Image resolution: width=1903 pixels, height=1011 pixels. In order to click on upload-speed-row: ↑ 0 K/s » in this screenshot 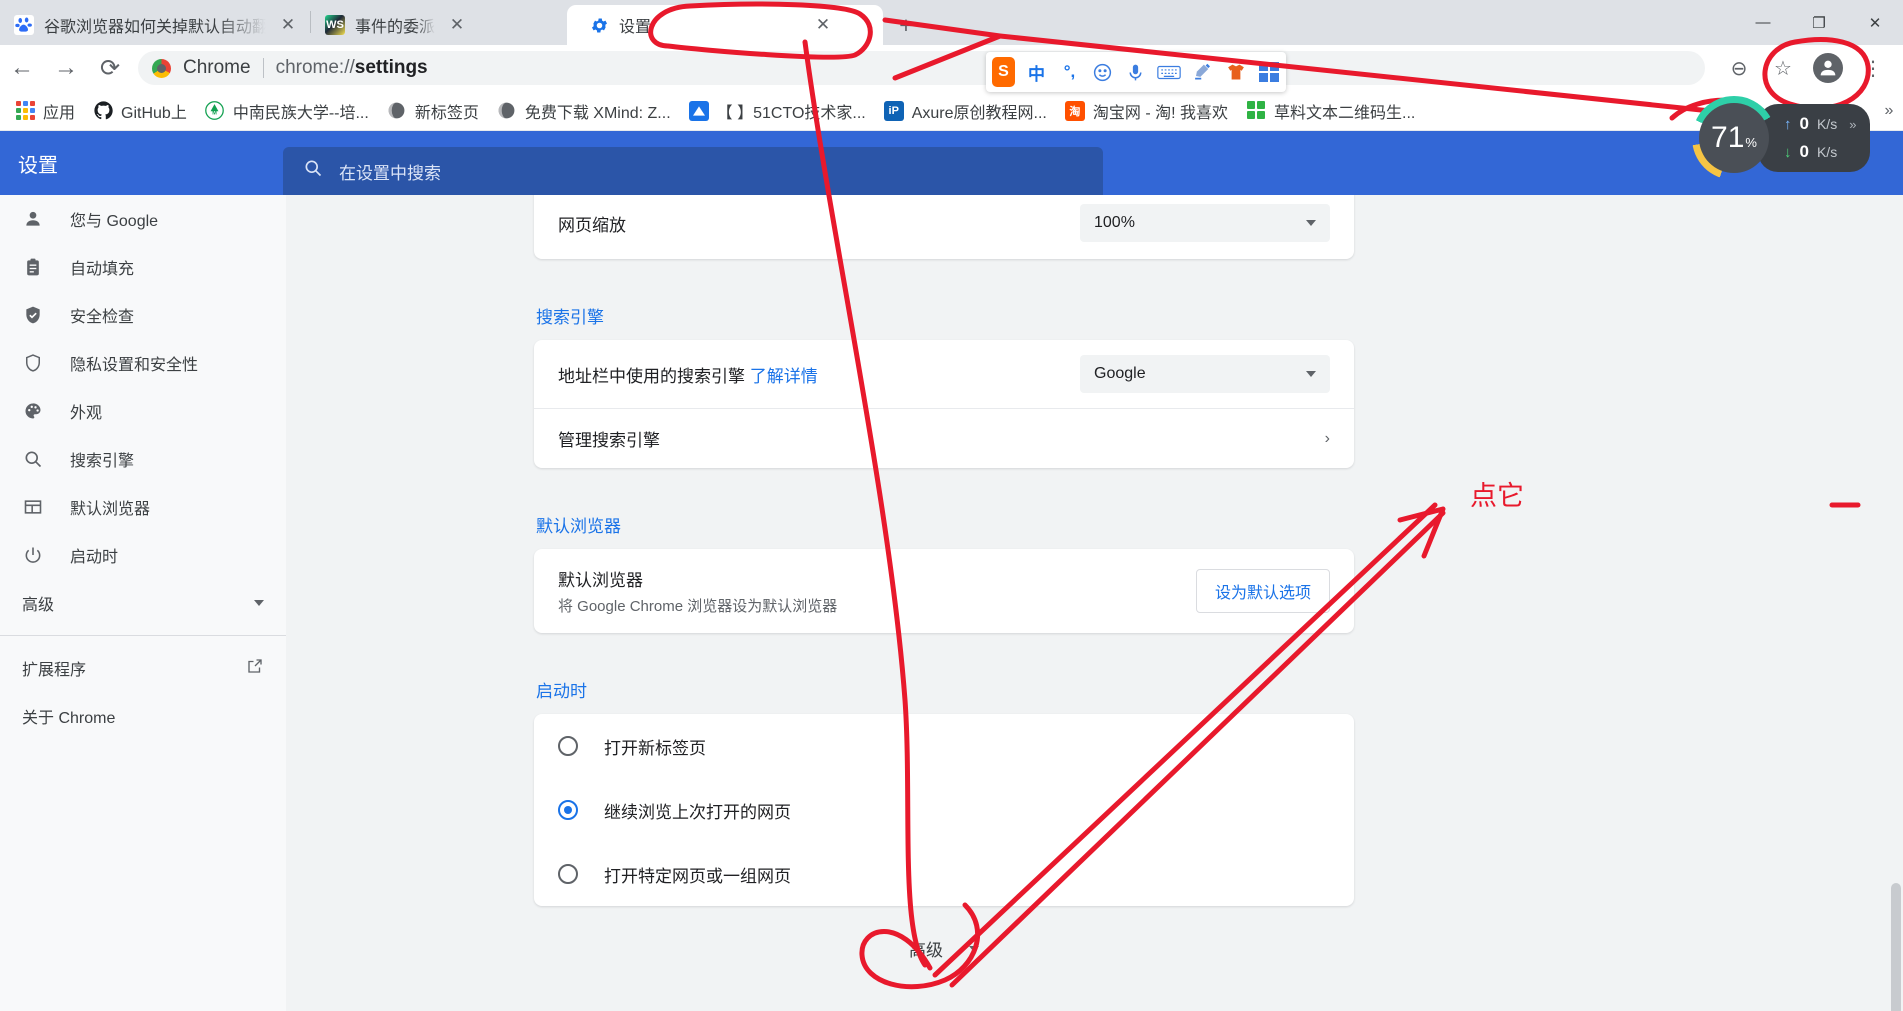, I will do `click(1820, 124)`.